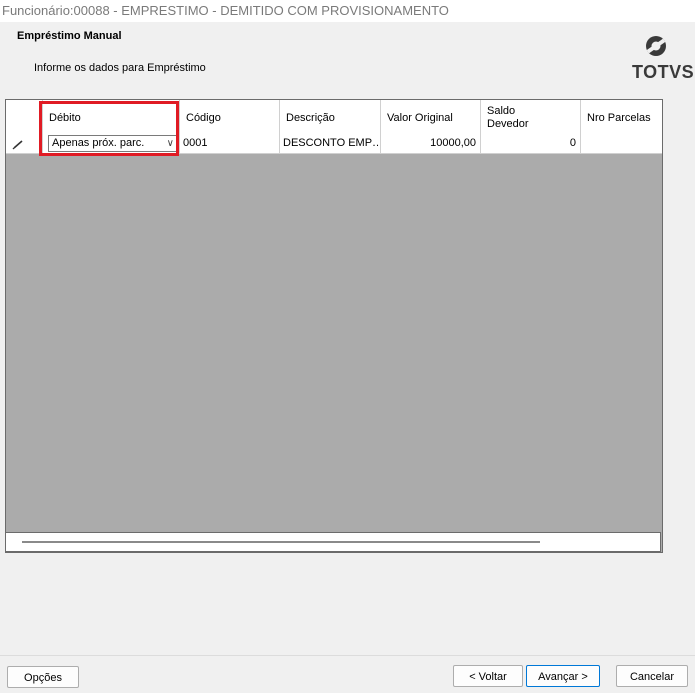 The height and width of the screenshot is (693, 695). Describe the element at coordinates (431, 143) in the screenshot. I see `cell-valor-original: 10000,00` at that location.